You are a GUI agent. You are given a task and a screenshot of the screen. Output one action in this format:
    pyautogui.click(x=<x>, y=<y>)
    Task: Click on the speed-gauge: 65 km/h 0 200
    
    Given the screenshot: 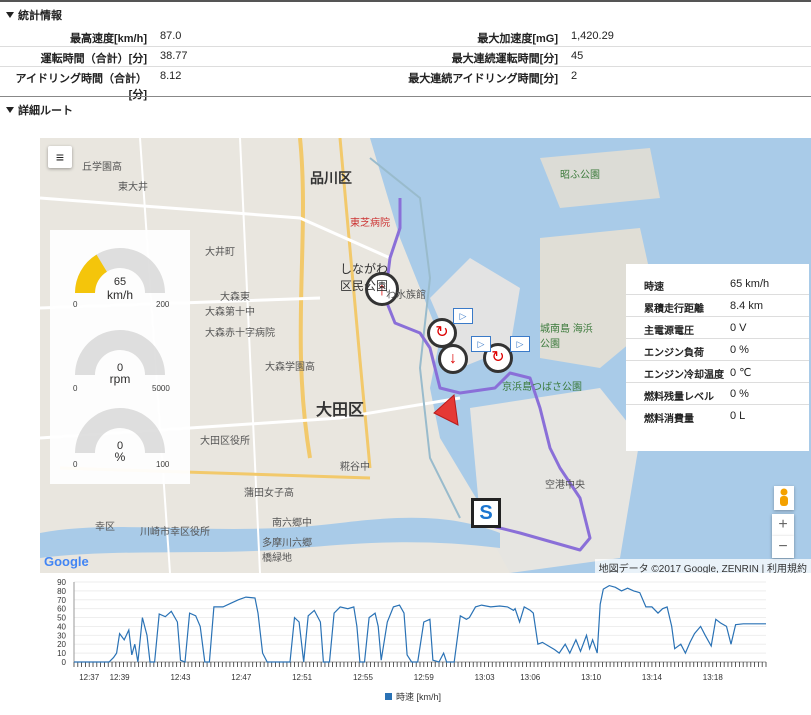 What is the action you would take?
    pyautogui.click(x=120, y=278)
    